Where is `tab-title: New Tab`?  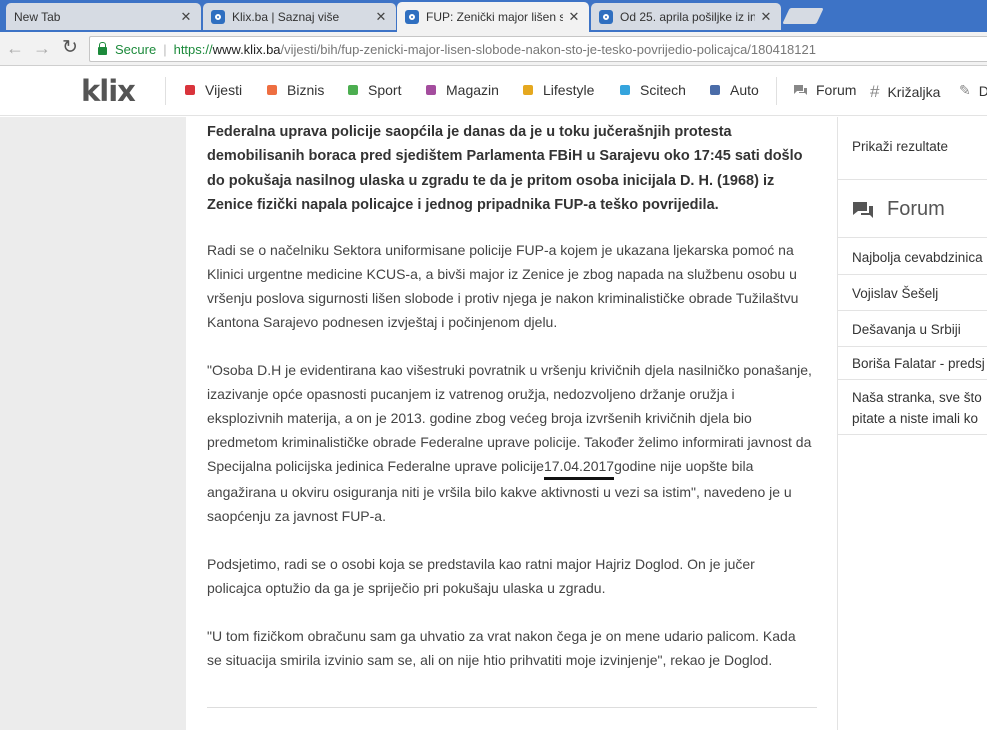
tab-title: New Tab is located at coordinates (37, 16).